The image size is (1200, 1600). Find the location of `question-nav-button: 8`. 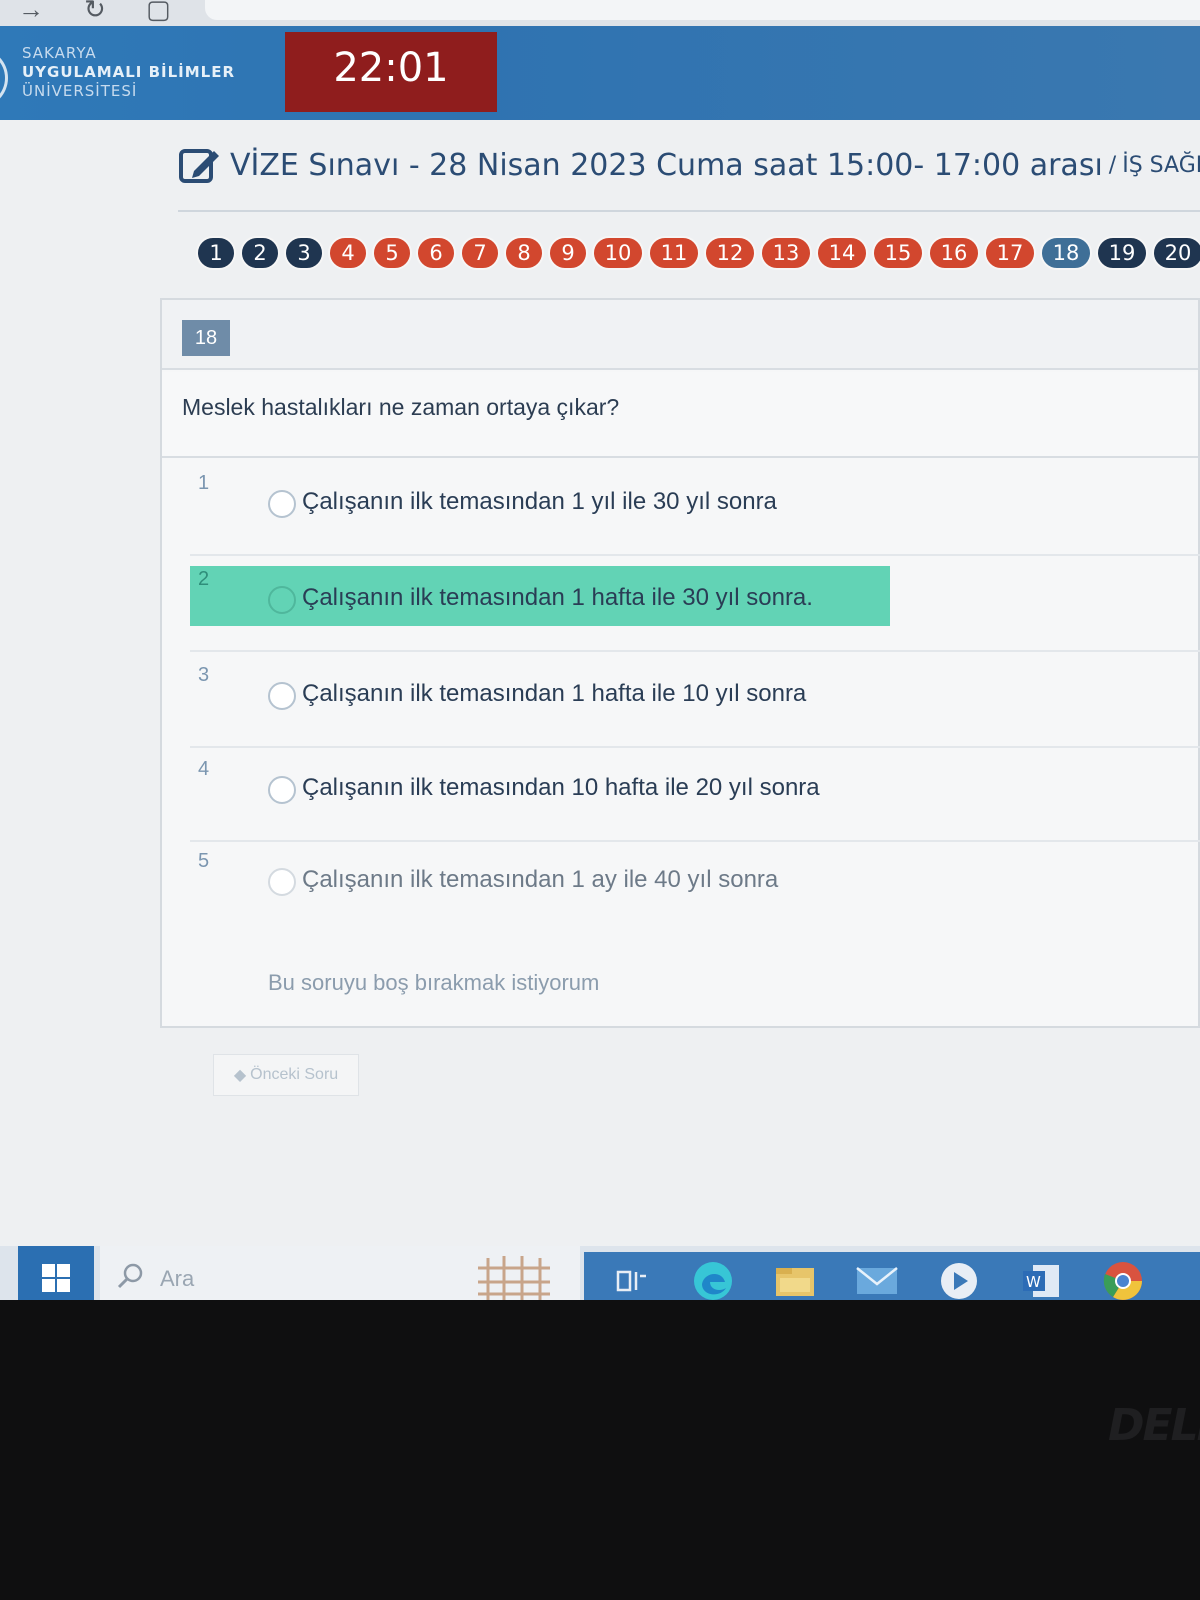

question-nav-button: 8 is located at coordinates (524, 253).